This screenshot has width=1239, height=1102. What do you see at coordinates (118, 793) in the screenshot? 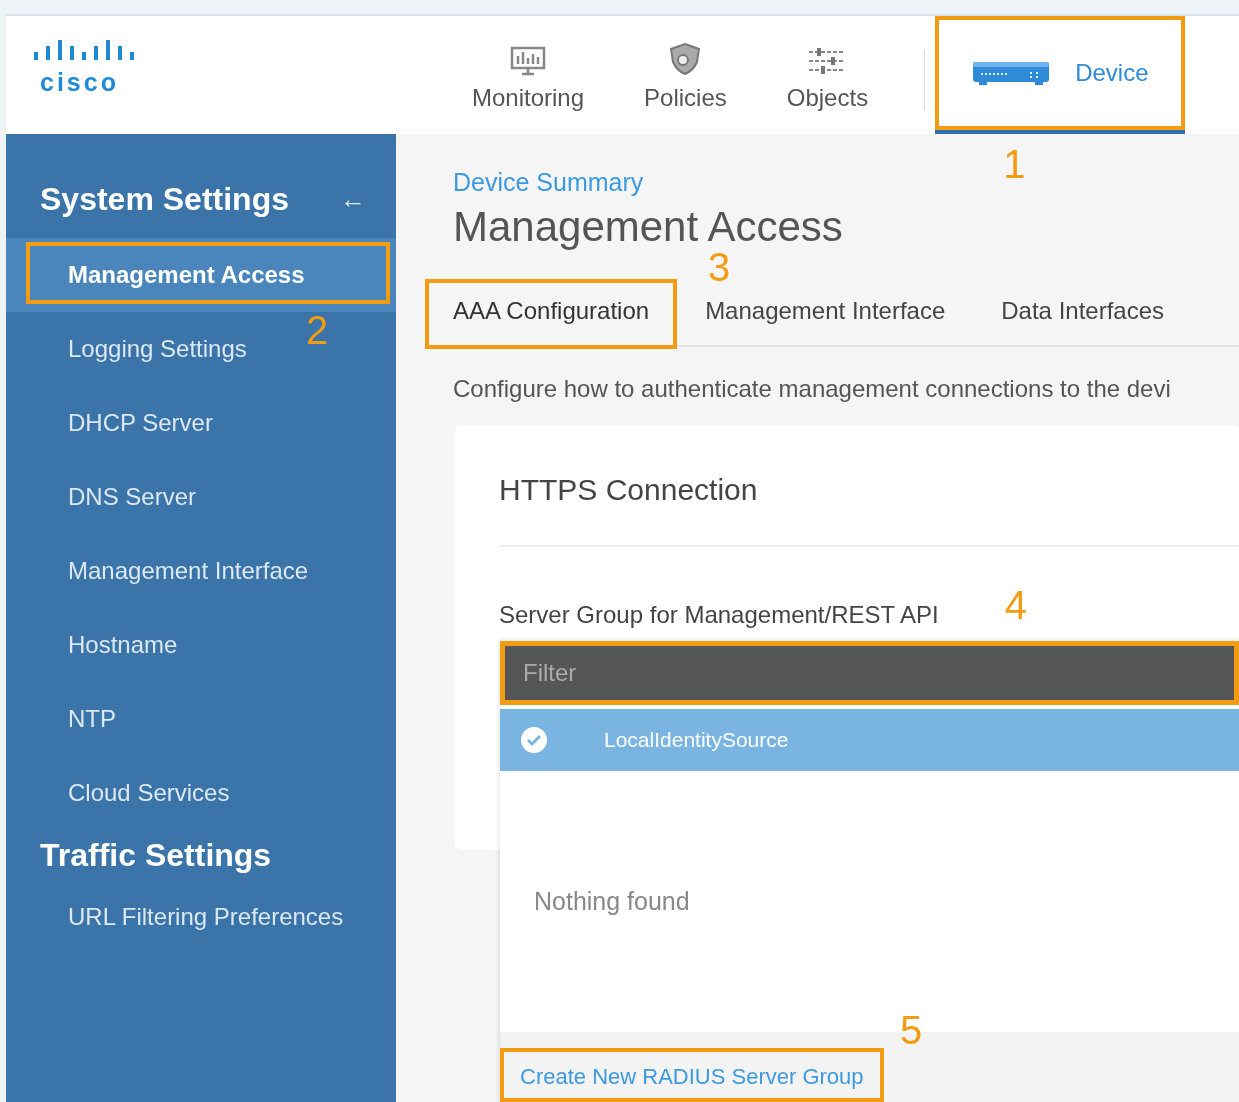
I see `sidebar-item: Cloud Services` at bounding box center [118, 793].